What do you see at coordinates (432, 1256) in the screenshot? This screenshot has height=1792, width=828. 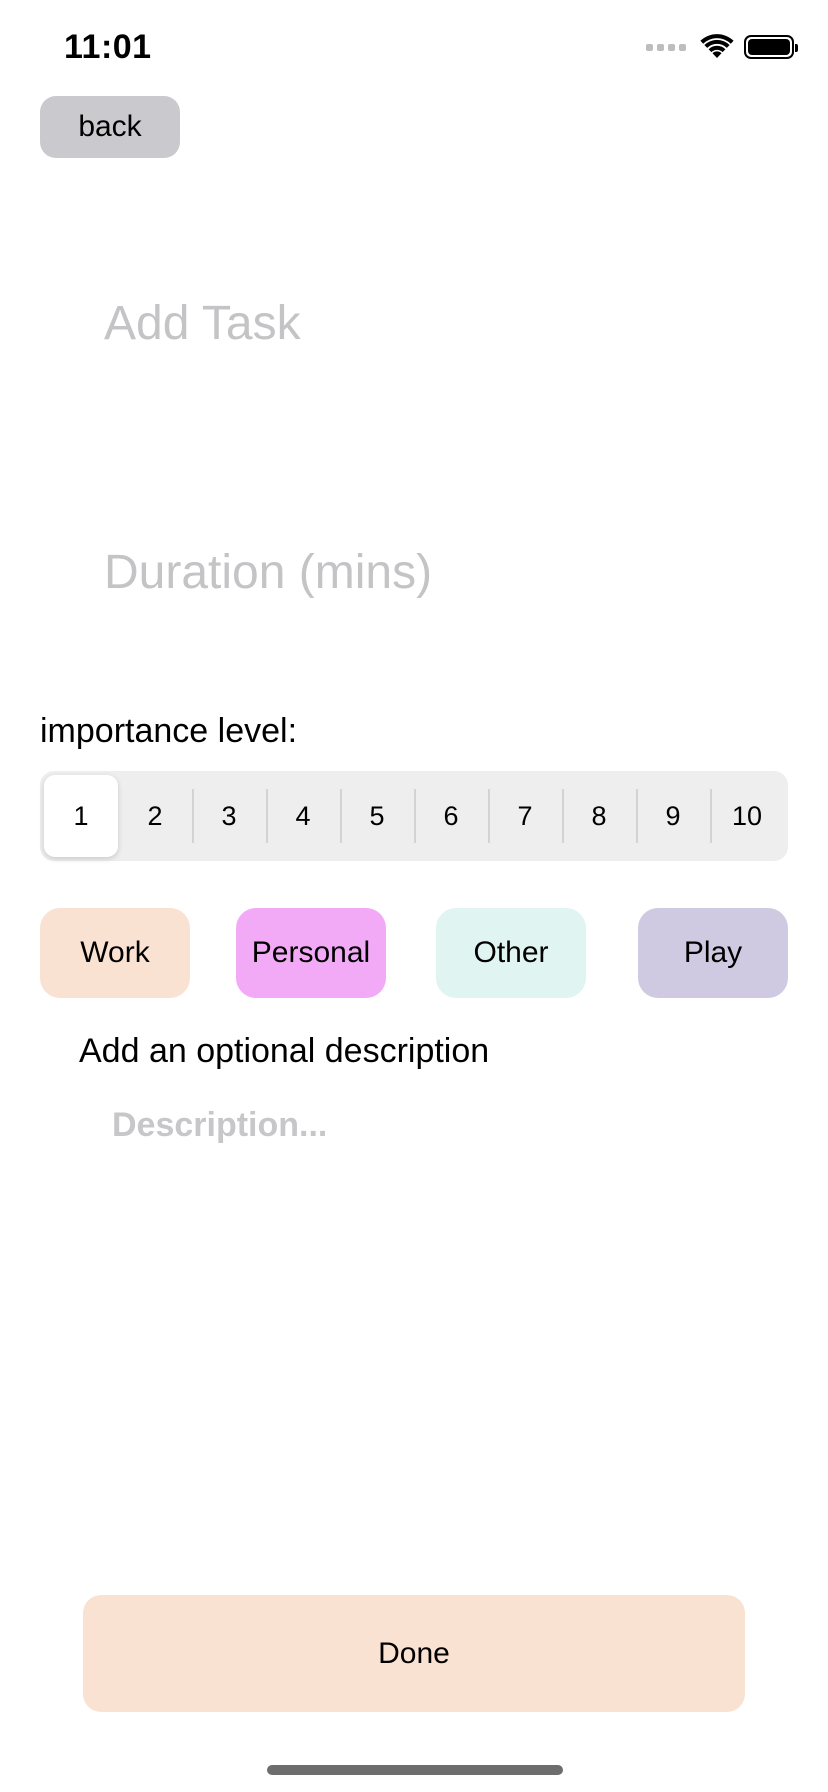 I see `description-input` at bounding box center [432, 1256].